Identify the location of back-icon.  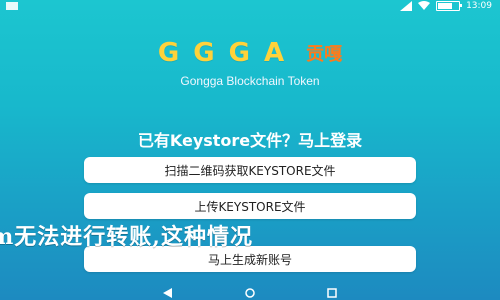
(168, 293).